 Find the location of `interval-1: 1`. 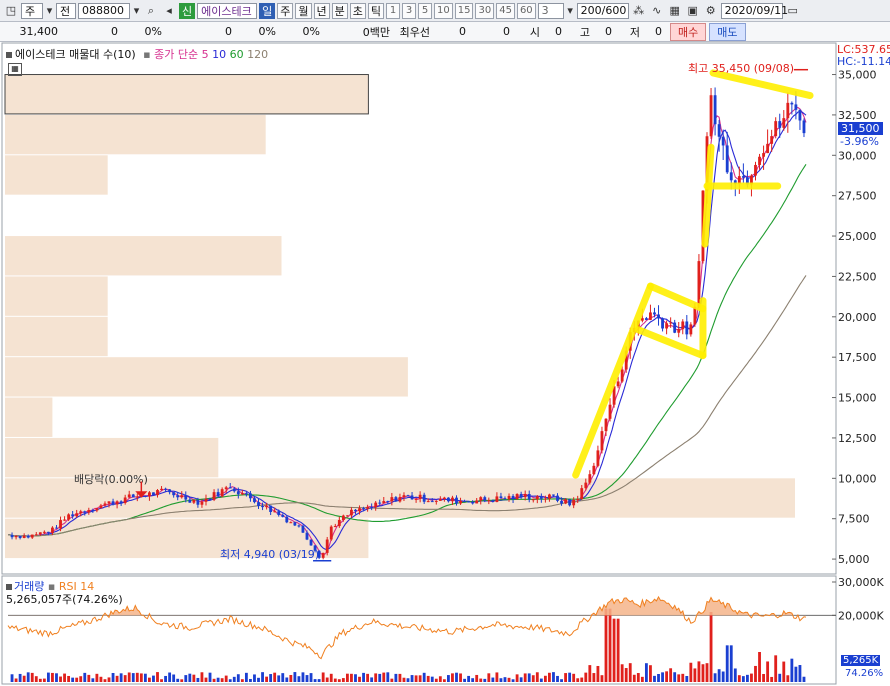

interval-1: 1 is located at coordinates (393, 10).